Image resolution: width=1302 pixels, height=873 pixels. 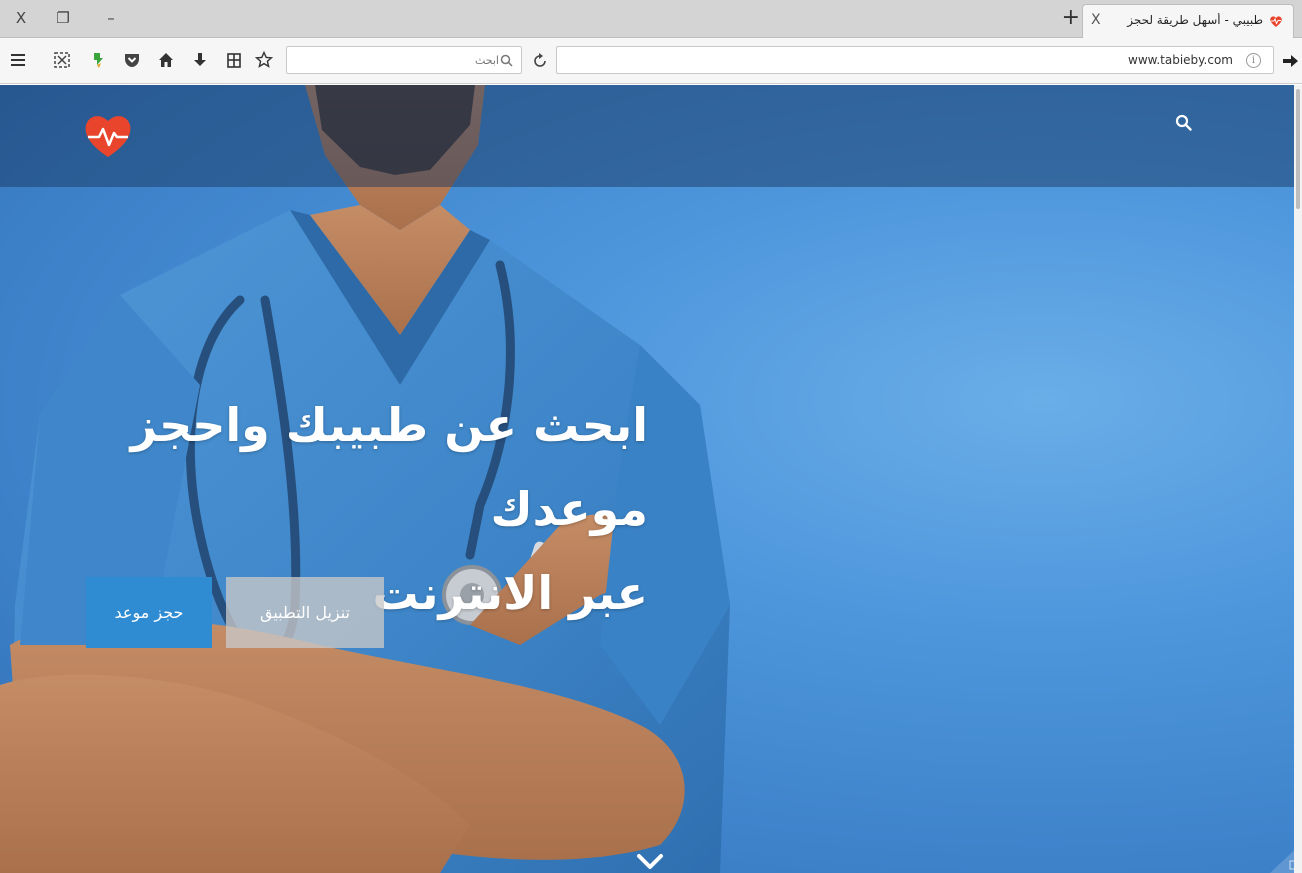 What do you see at coordinates (264, 60) in the screenshot?
I see `bookmark-star-icon` at bounding box center [264, 60].